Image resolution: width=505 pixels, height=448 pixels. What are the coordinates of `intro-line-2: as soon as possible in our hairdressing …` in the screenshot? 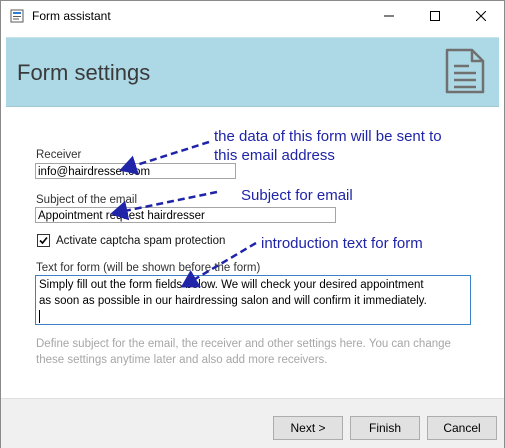 It's located at (233, 301).